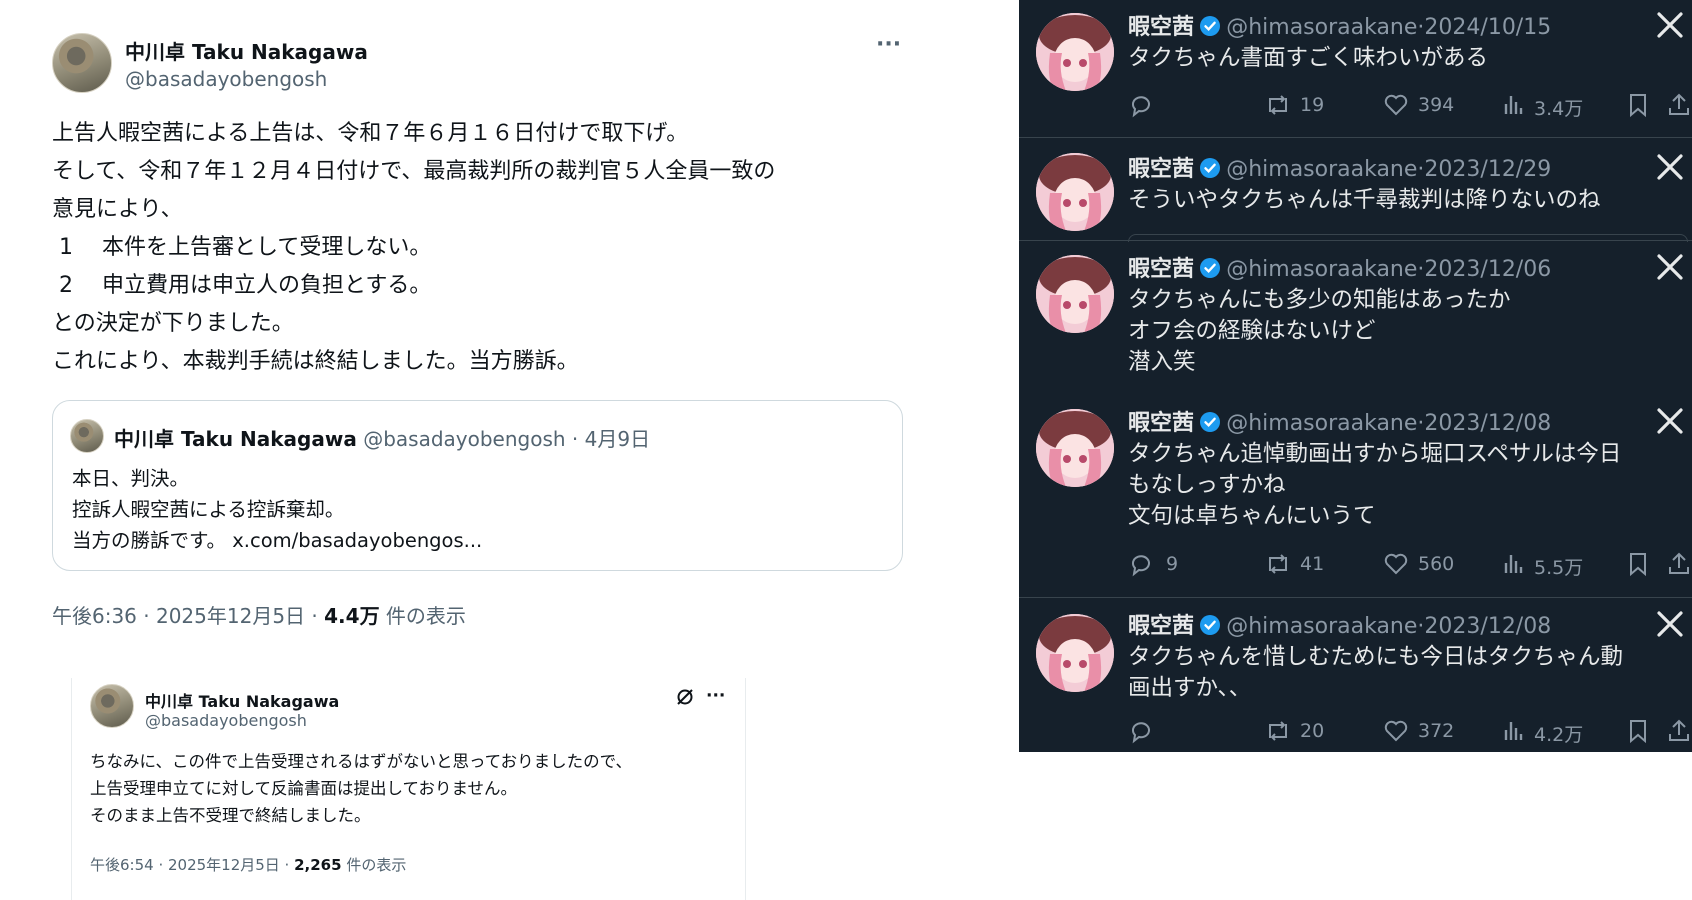 This screenshot has height=900, width=1692. Describe the element at coordinates (117, 209) in the screenshot. I see `tweet-line: 意見により、` at that location.